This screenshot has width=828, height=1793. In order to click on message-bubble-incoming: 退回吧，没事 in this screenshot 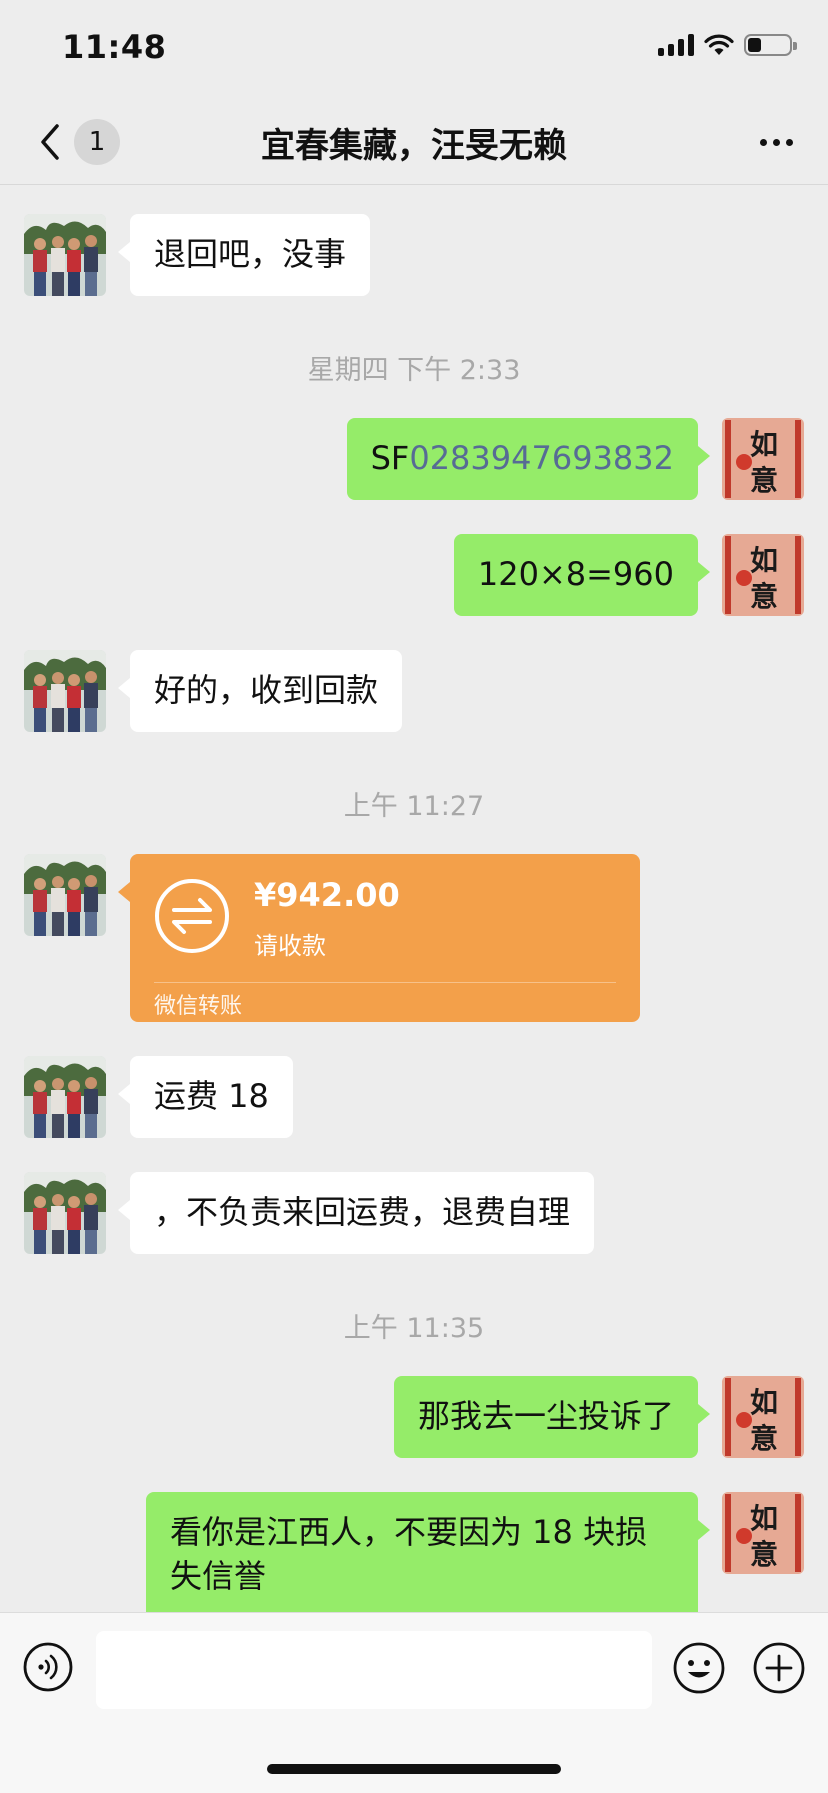, I will do `click(244, 255)`.